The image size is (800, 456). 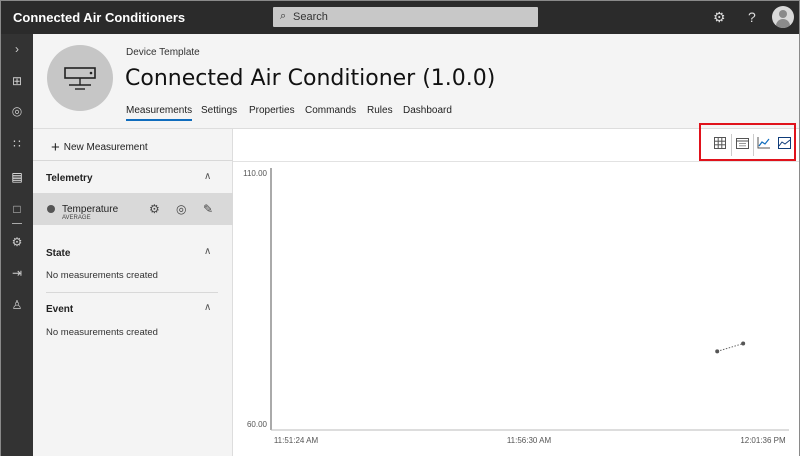 What do you see at coordinates (427, 110) in the screenshot?
I see `tab-dashboard: Dashboard` at bounding box center [427, 110].